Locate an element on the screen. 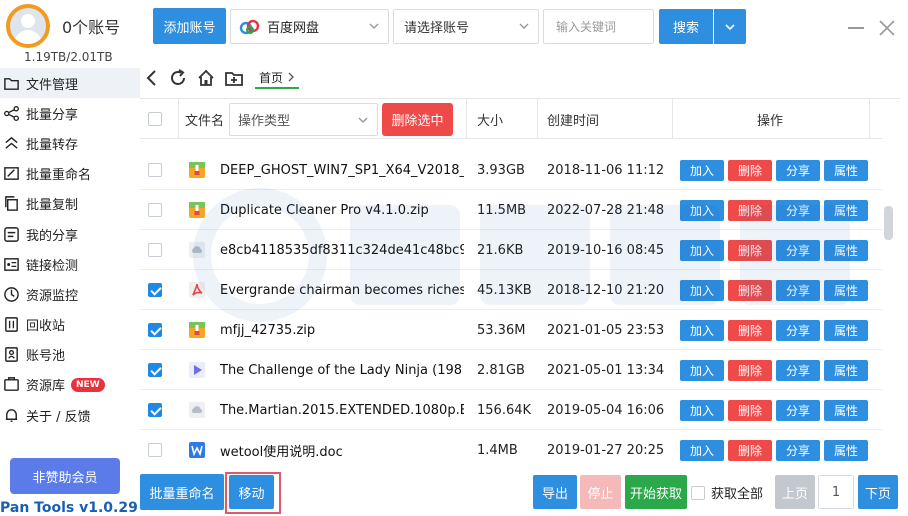 The image size is (908, 516). new-folder-icon is located at coordinates (234, 78).